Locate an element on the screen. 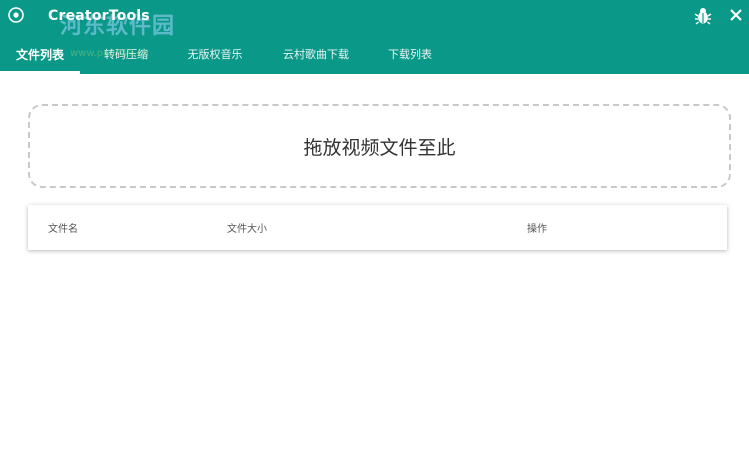 The image size is (749, 470). column-header-filesize: 文件大小 is located at coordinates (247, 229).